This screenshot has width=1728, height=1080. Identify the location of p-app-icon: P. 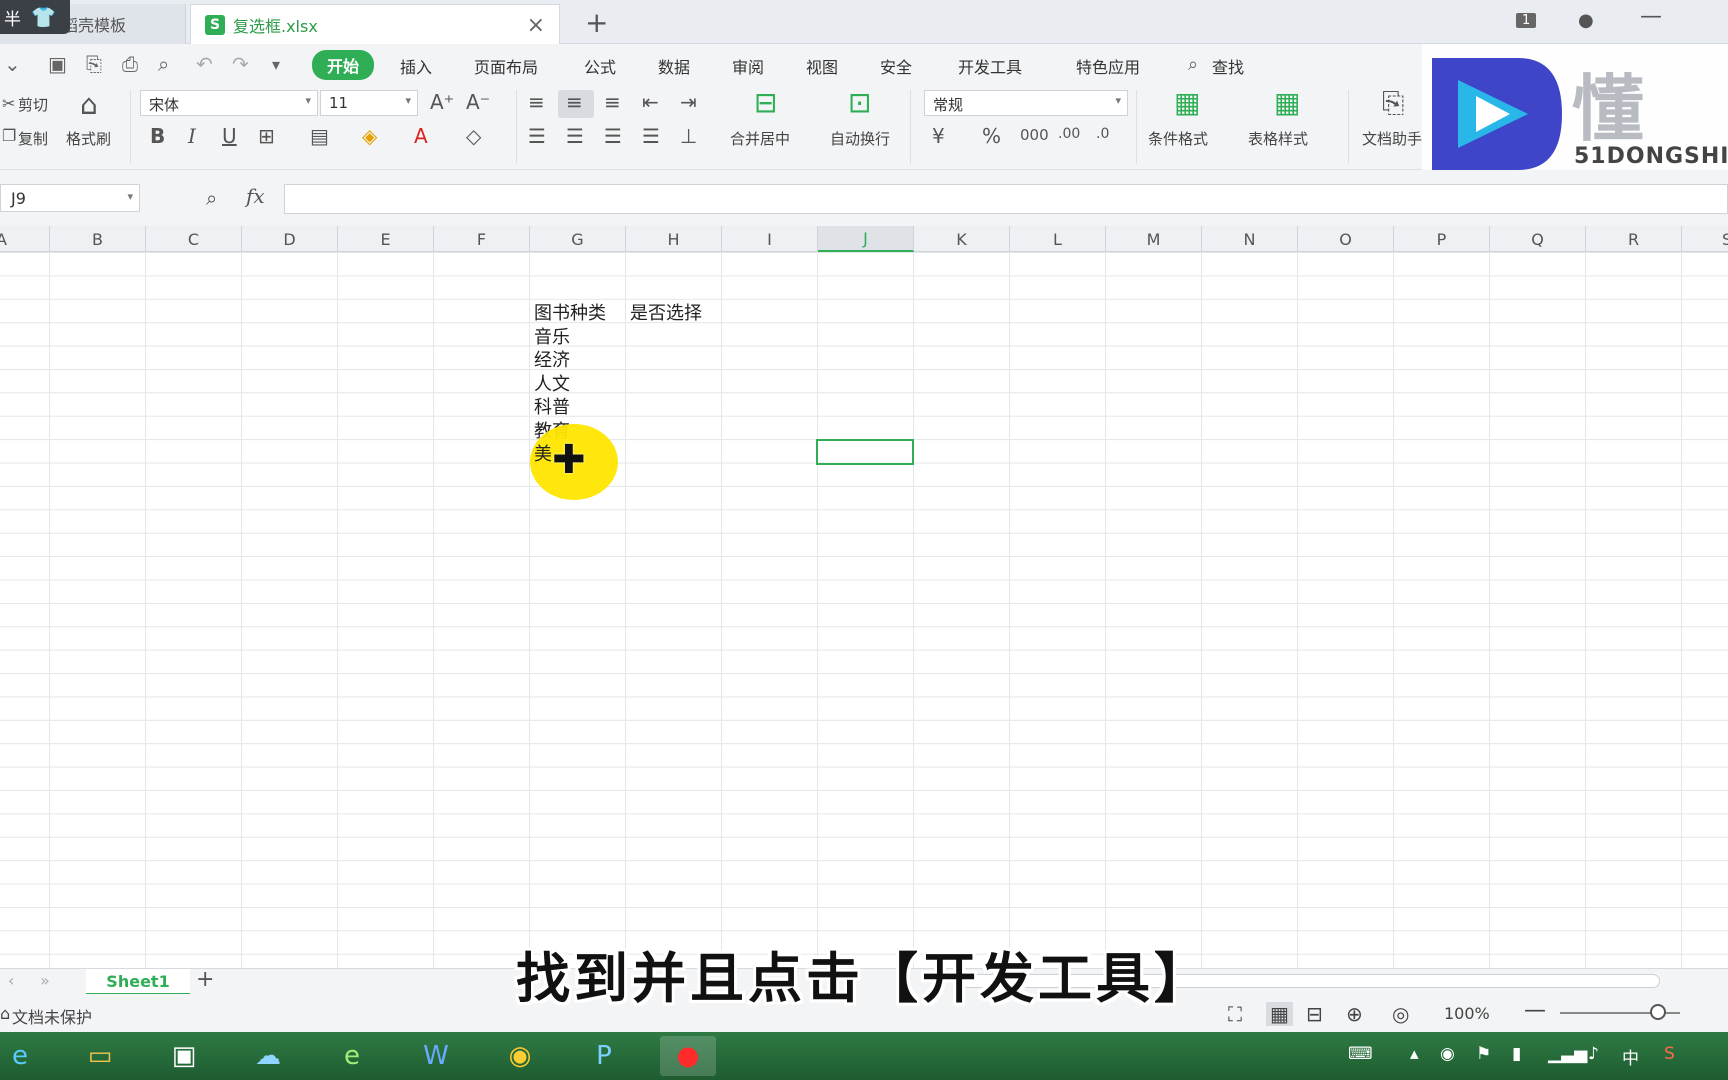
(604, 1056).